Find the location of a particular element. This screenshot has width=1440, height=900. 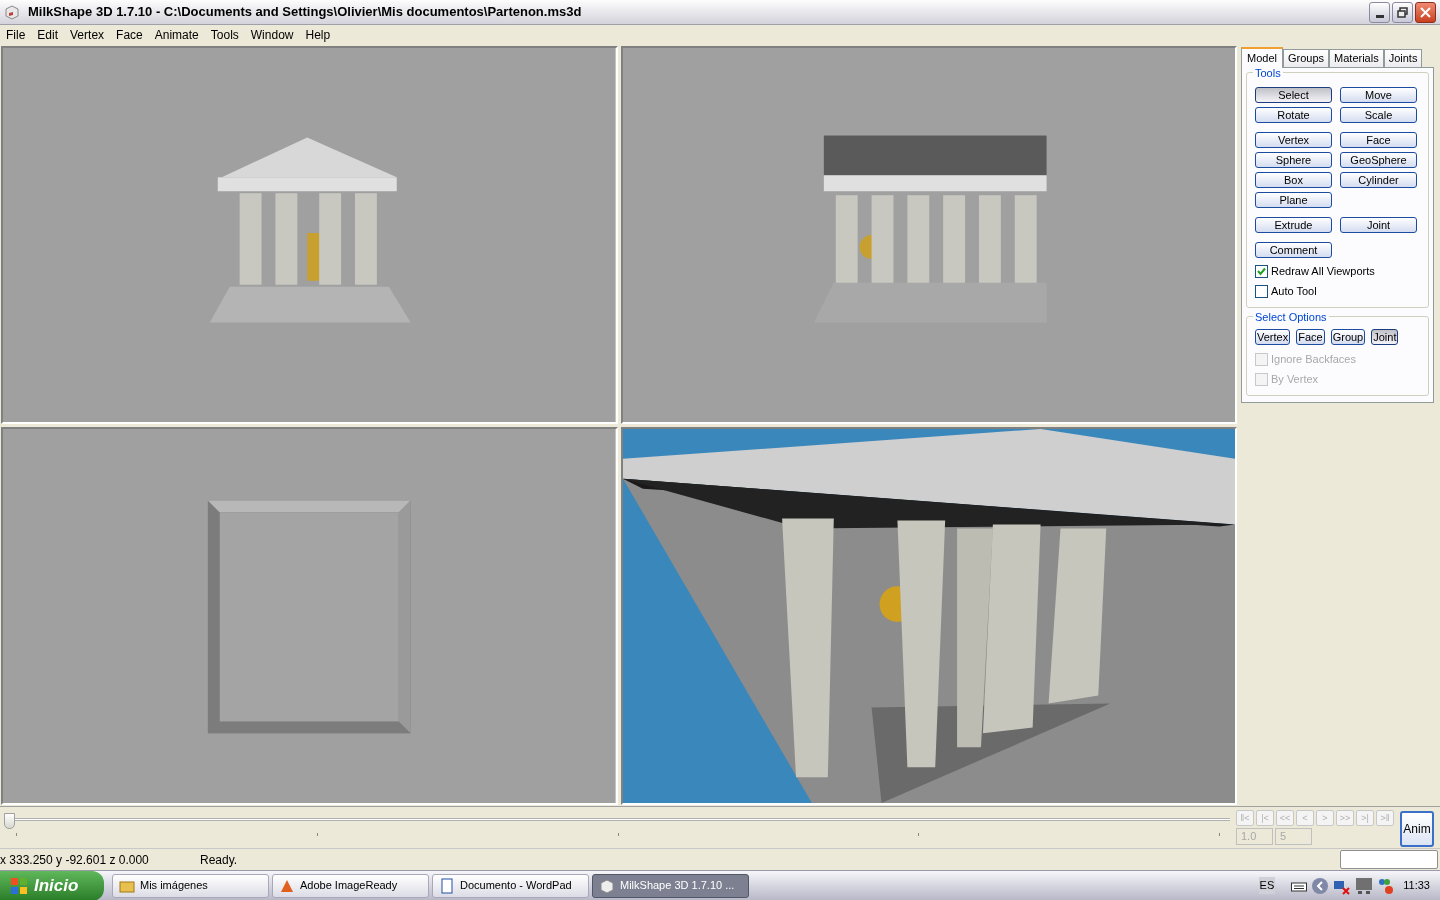

tool-button: Group is located at coordinates (1348, 337).